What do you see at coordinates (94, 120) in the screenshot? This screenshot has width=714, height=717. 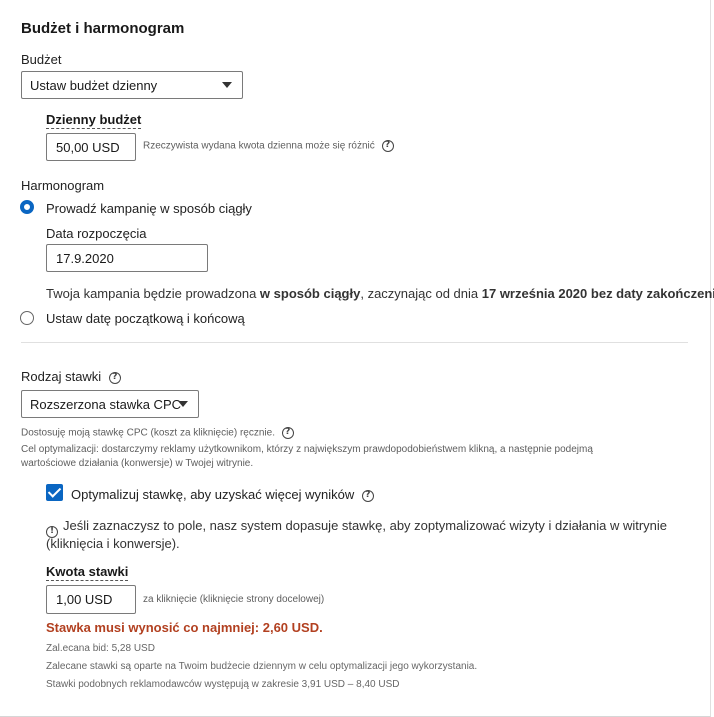 I see `daily-budget-label: Dzienny budżet` at bounding box center [94, 120].